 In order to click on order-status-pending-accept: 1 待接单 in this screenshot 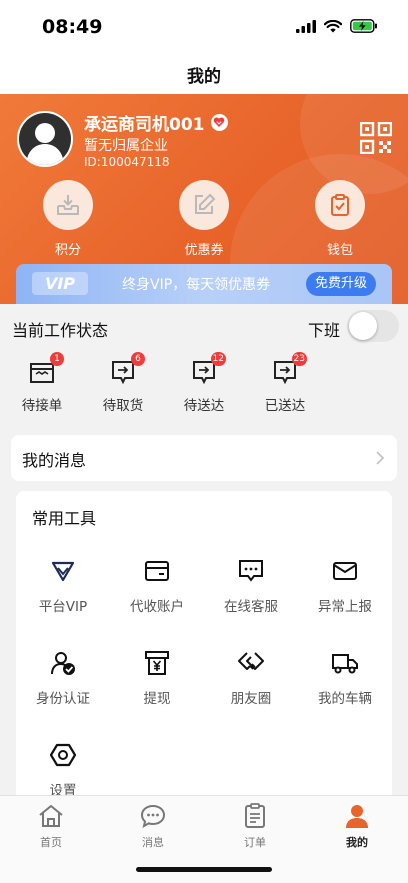, I will do `click(42, 383)`.